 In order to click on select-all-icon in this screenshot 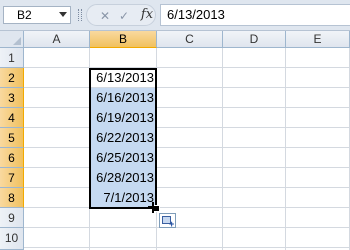, I will do `click(17, 41)`.